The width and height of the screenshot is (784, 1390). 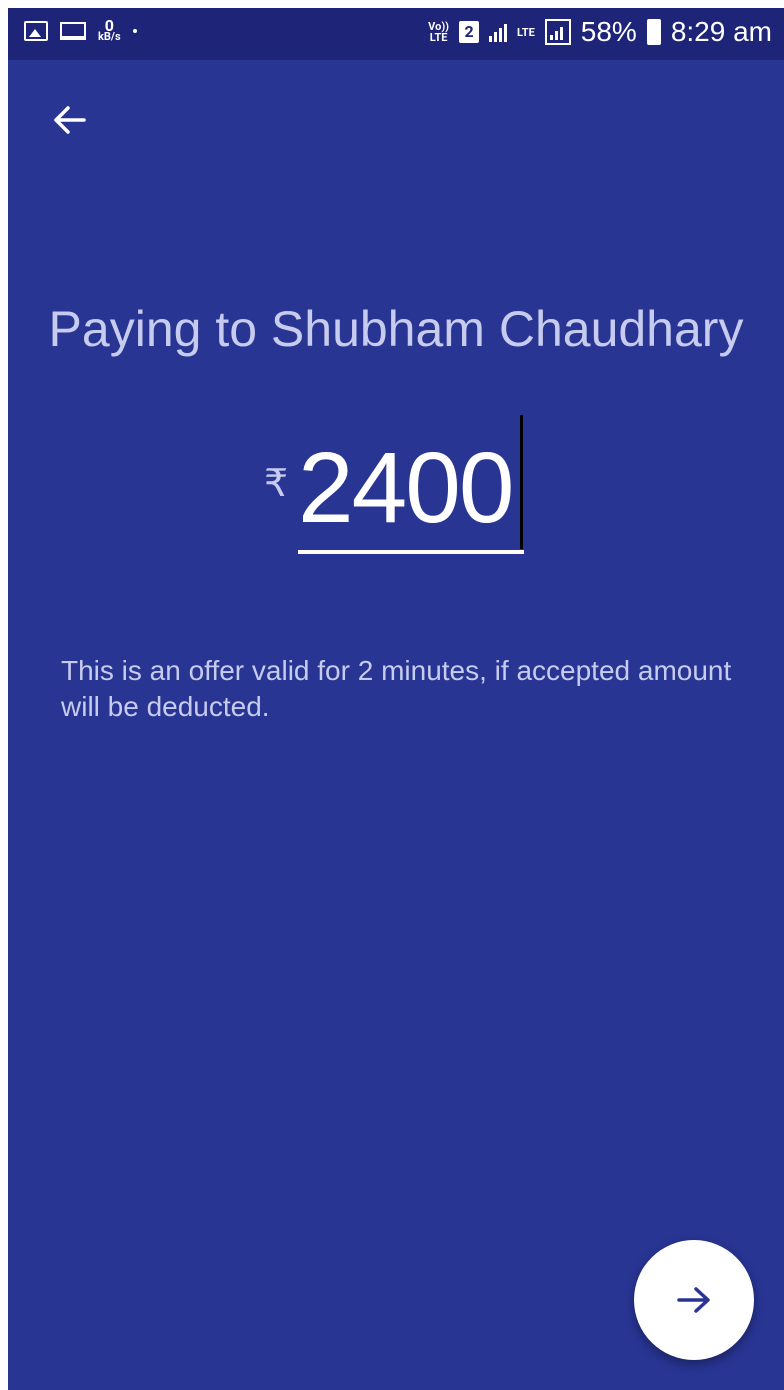 I want to click on status-bar: 0 kB/s Vo)) LTE 2 LTE 58% 8:29 am, so click(x=396, y=34).